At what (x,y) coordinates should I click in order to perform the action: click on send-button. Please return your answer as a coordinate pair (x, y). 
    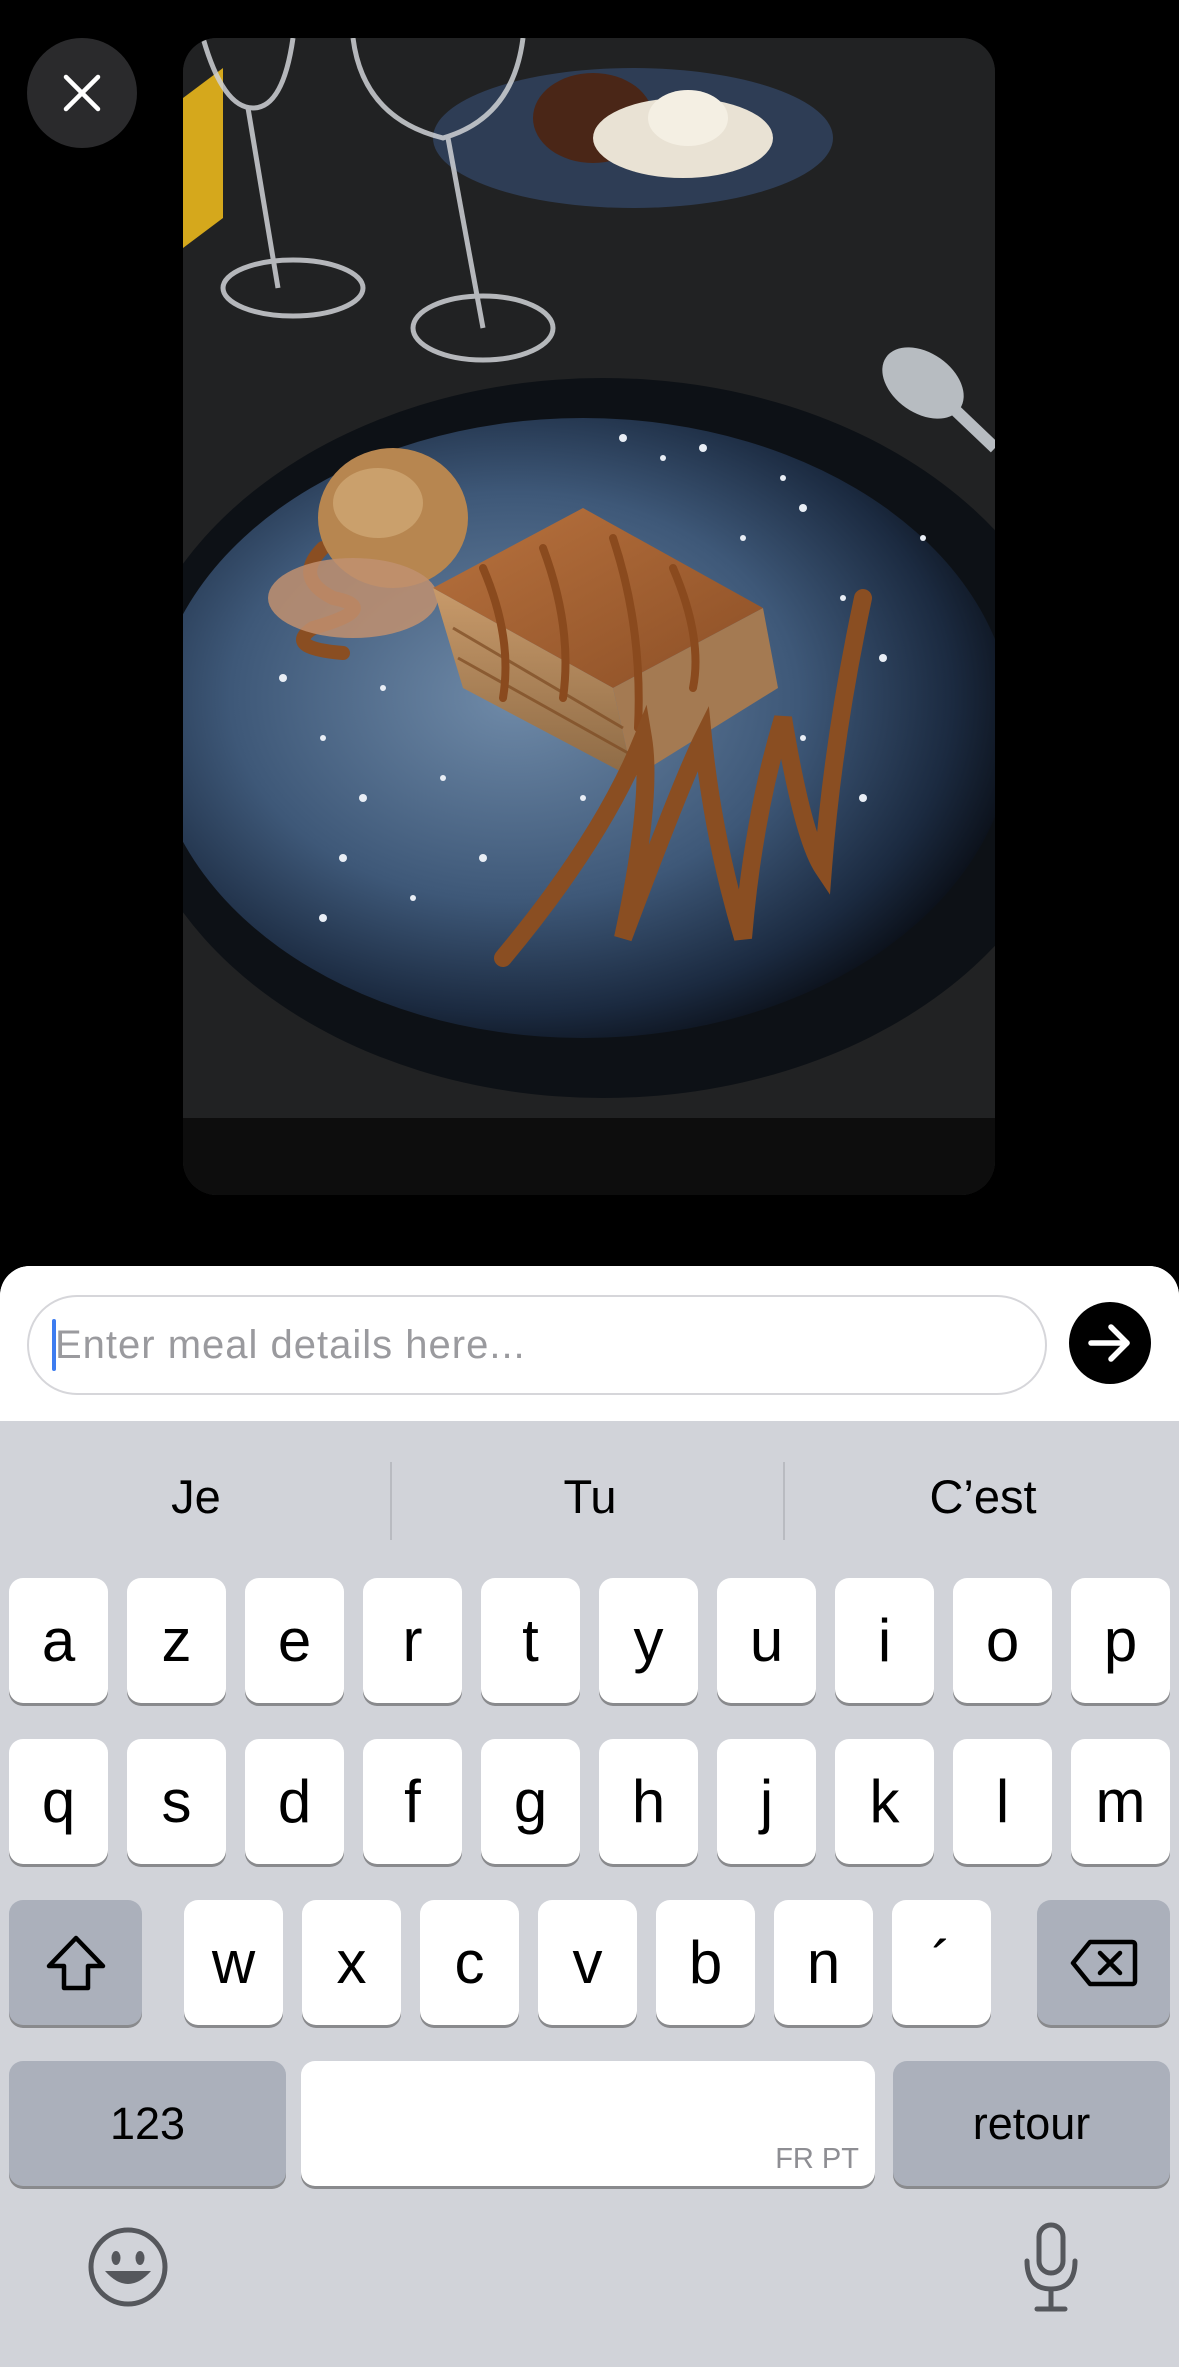
    Looking at the image, I should click on (1110, 1343).